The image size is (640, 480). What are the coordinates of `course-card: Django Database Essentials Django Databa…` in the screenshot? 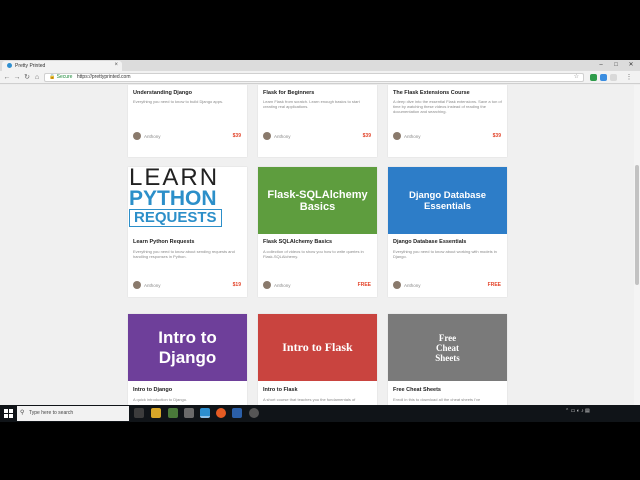 It's located at (447, 232).